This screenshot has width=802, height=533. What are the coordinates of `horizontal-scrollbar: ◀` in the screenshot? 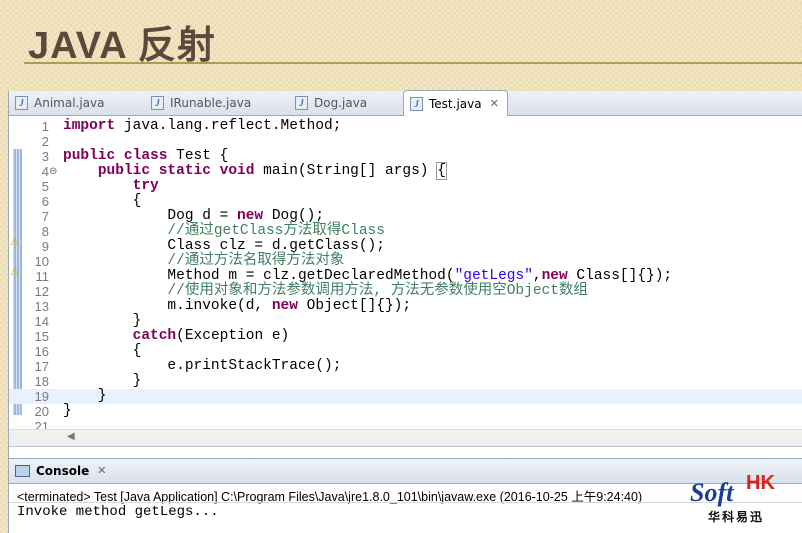 It's located at (405, 438).